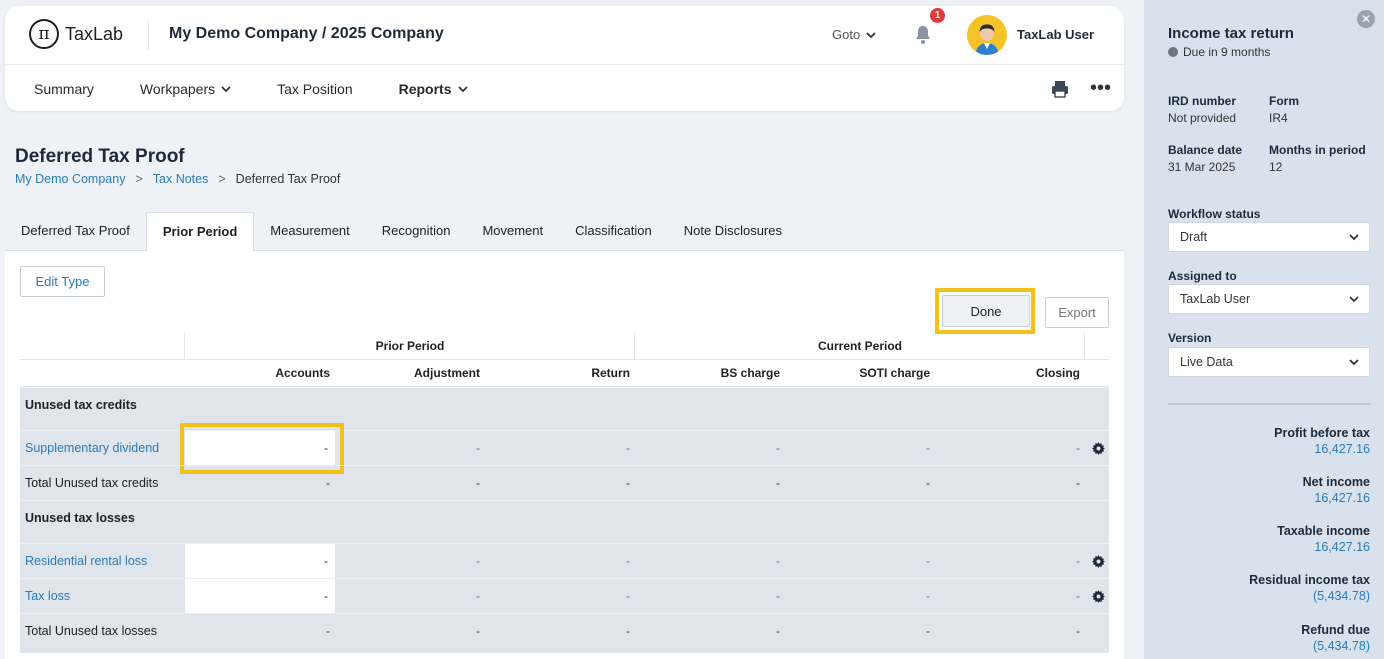 The height and width of the screenshot is (659, 1384). Describe the element at coordinates (1060, 89) in the screenshot. I see `print-icon` at that location.